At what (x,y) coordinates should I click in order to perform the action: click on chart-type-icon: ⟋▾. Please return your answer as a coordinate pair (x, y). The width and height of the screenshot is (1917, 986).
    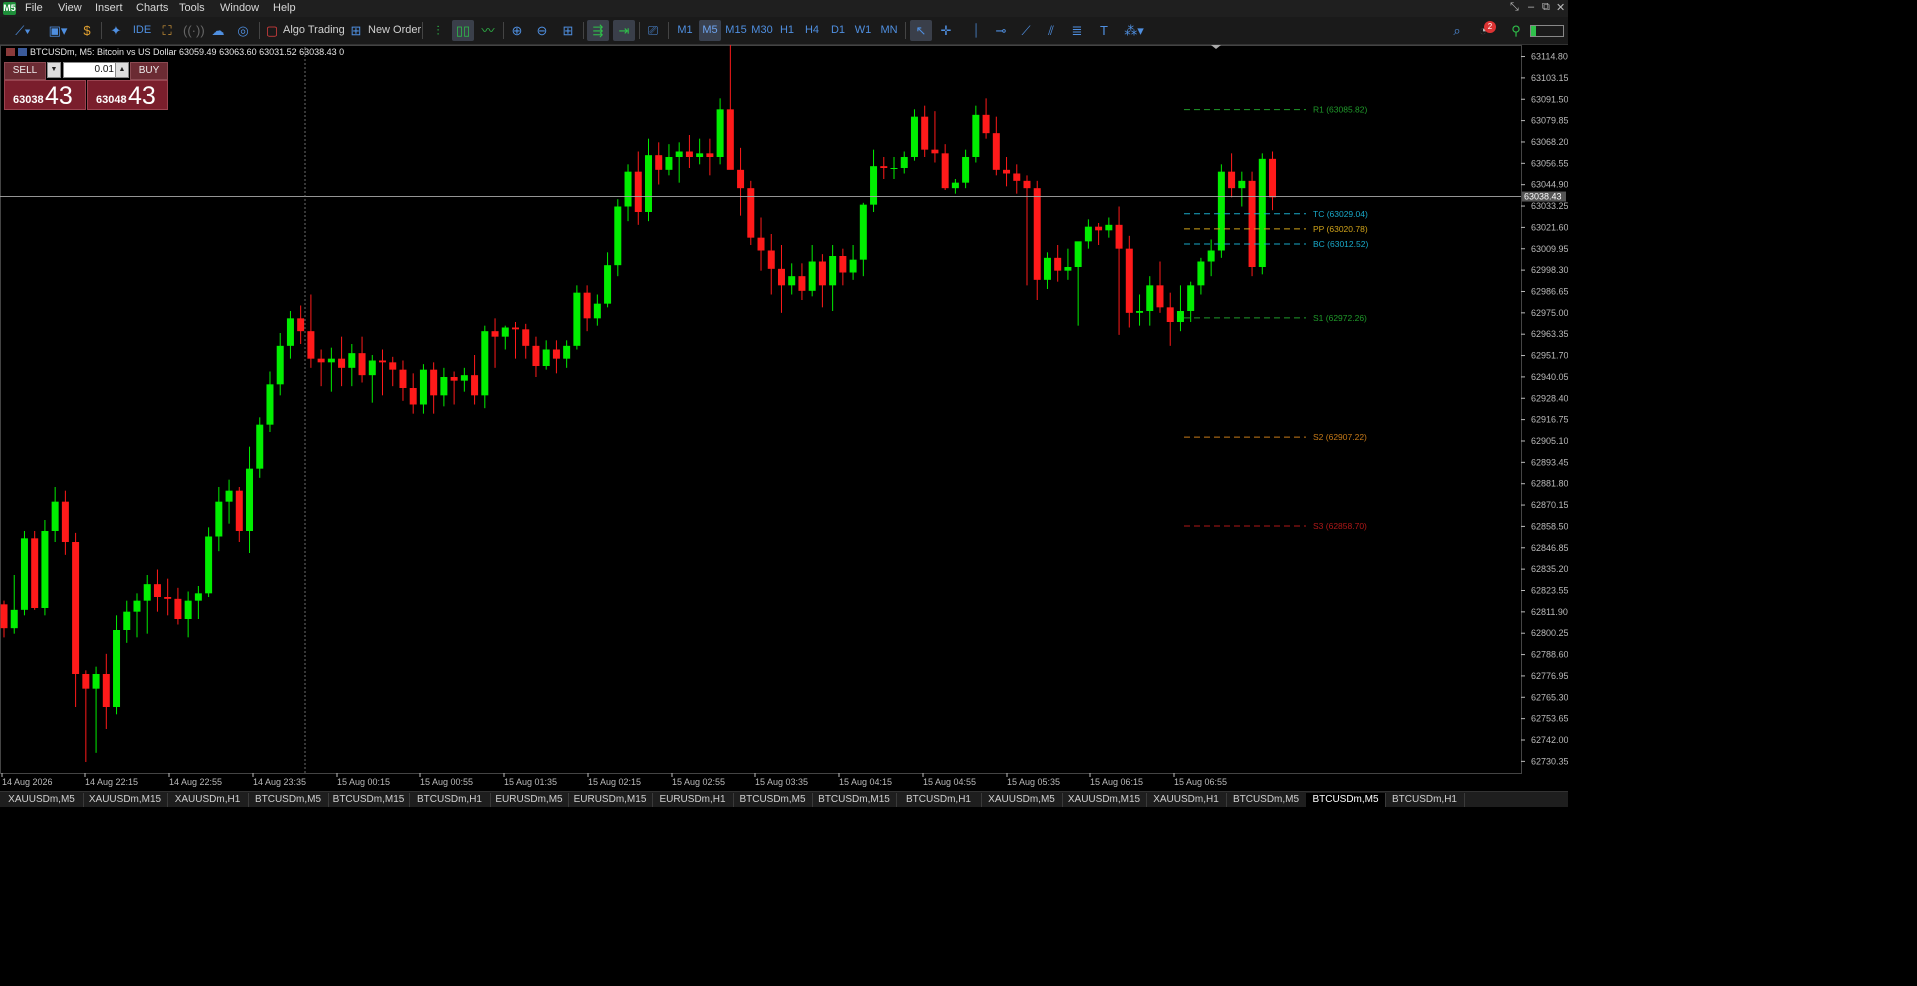
    Looking at the image, I should click on (23, 30).